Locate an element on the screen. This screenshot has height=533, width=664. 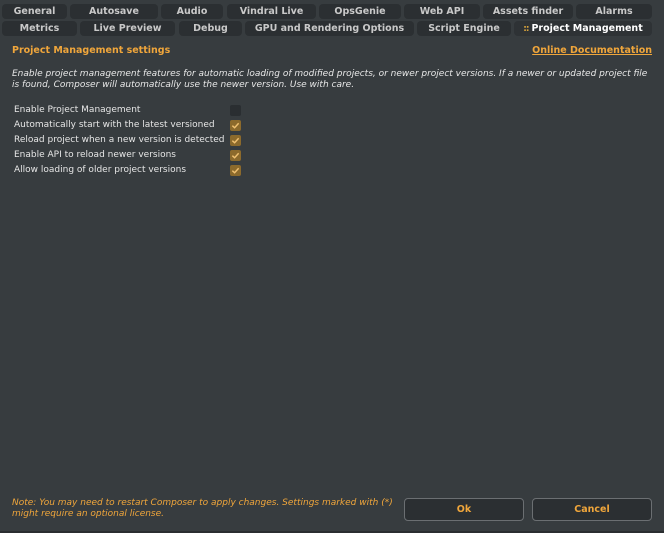
tab-web-api: Web API is located at coordinates (442, 11).